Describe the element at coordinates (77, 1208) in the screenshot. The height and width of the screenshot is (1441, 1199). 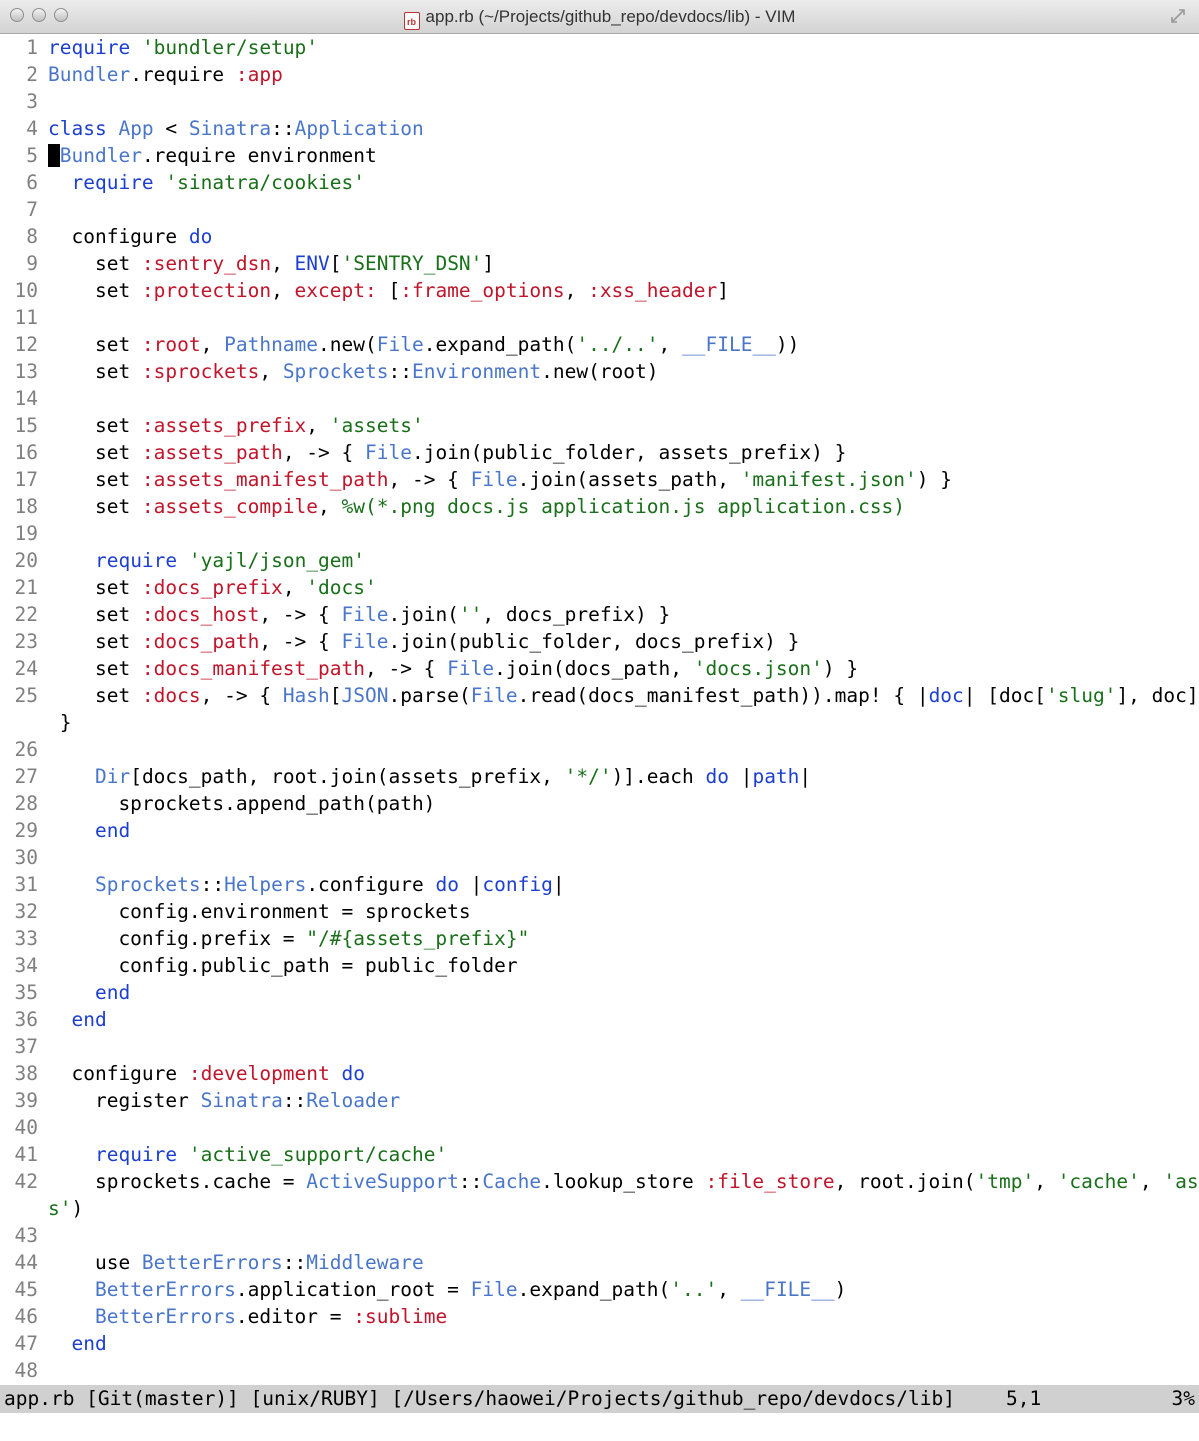
I see `code-text: )` at that location.